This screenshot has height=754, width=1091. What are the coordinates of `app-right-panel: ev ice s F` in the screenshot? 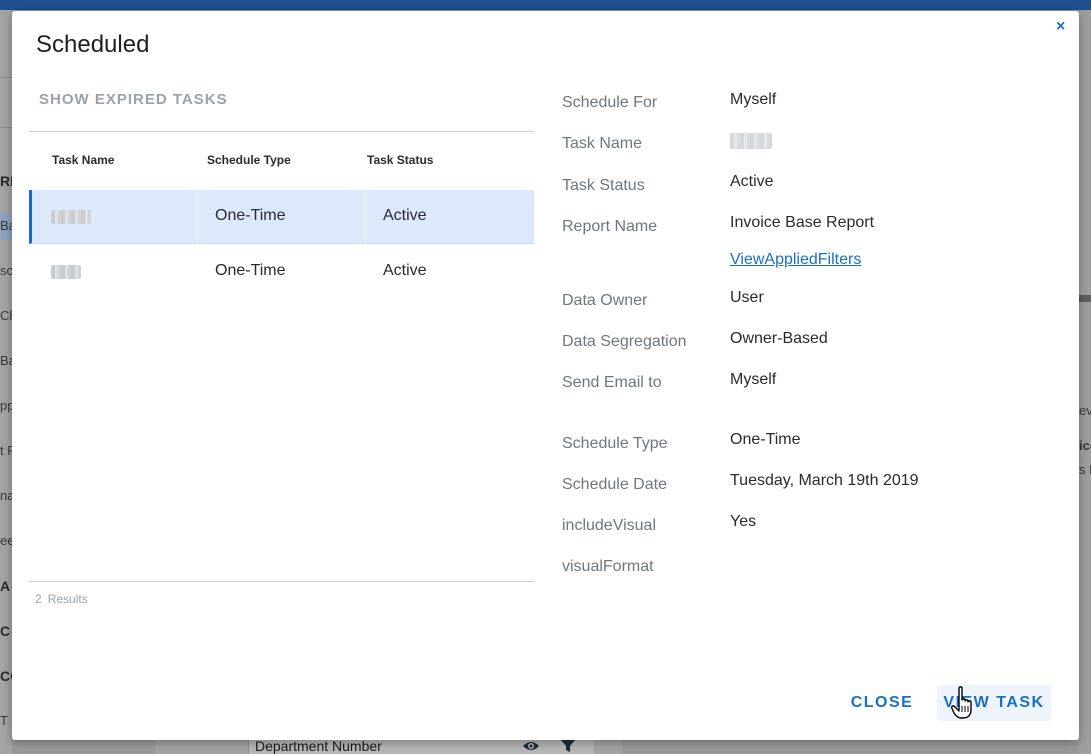 It's located at (1085, 382).